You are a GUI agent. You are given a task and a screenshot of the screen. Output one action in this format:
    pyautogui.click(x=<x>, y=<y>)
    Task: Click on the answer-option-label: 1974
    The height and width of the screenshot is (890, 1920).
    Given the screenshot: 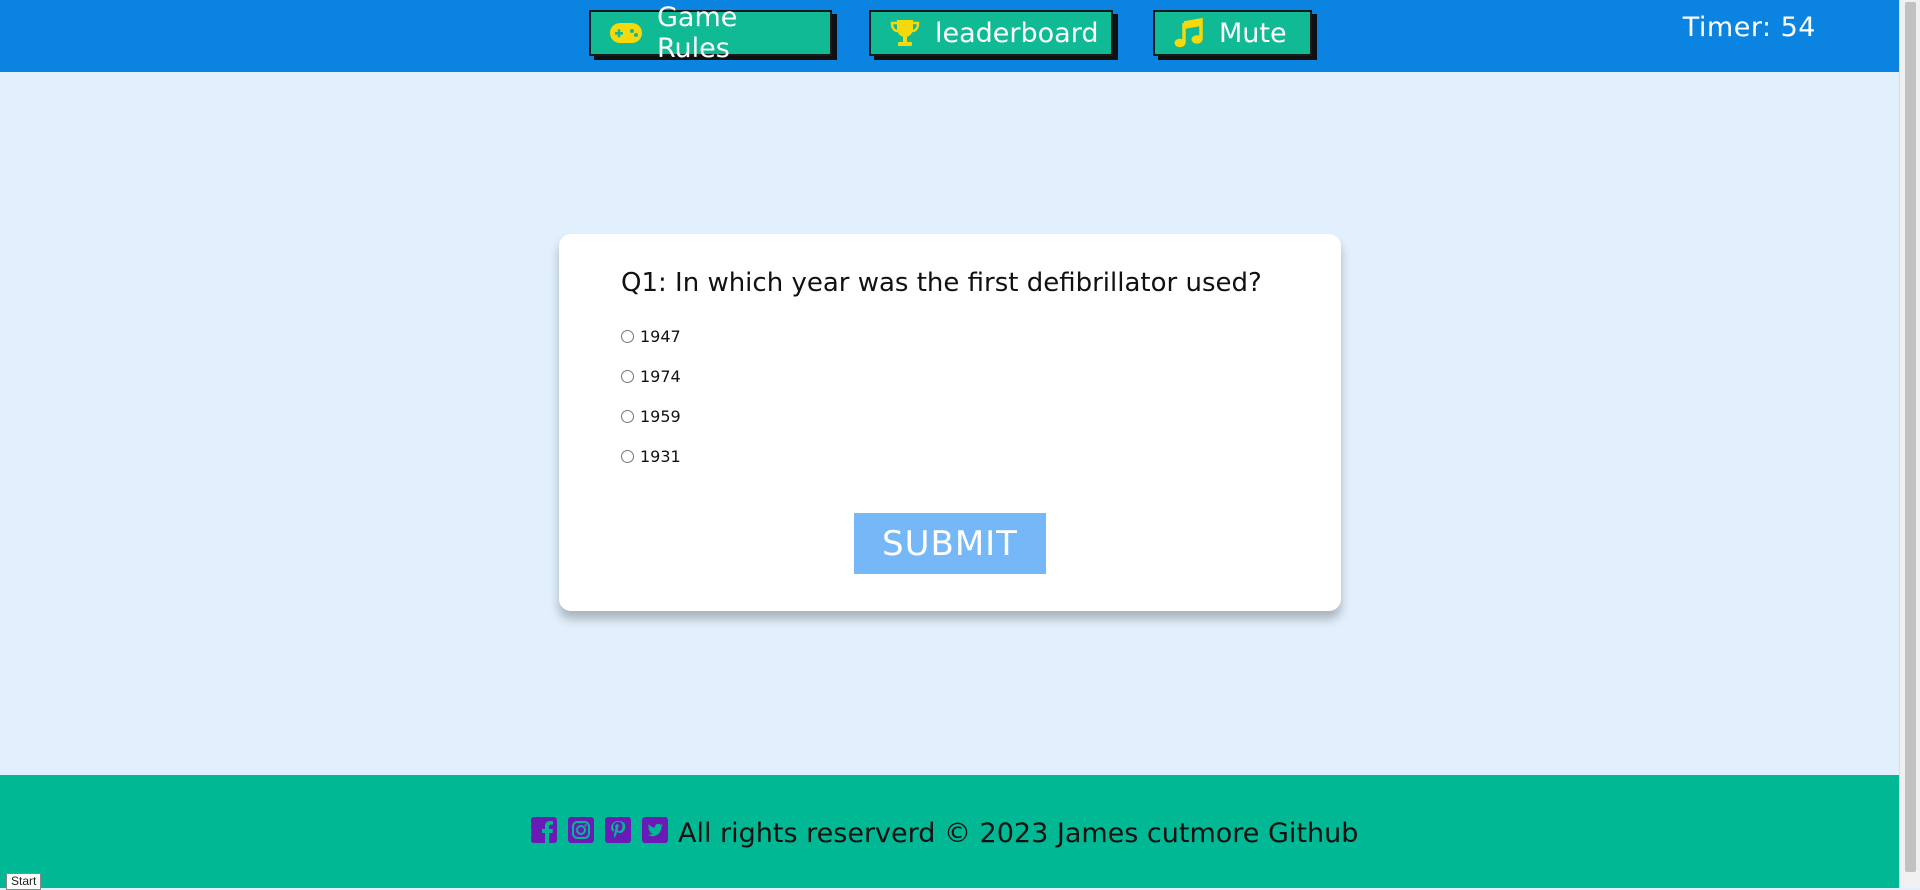 What is the action you would take?
    pyautogui.click(x=660, y=376)
    